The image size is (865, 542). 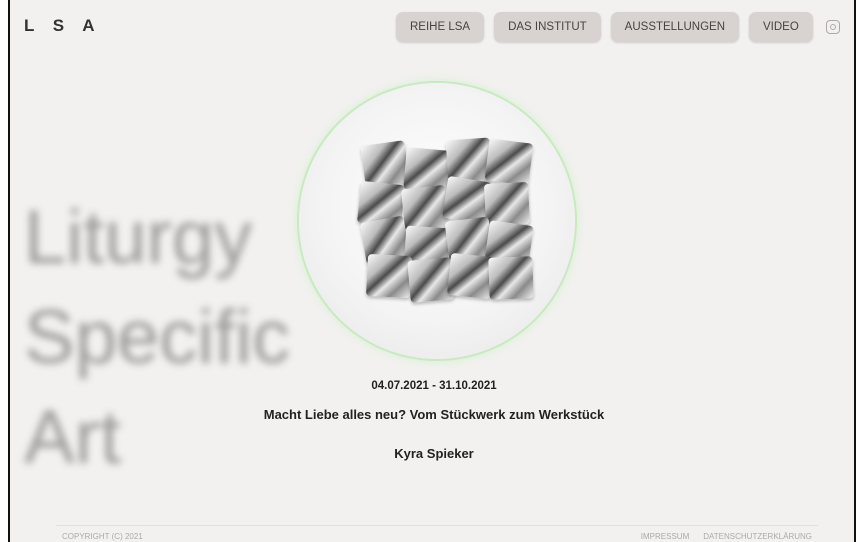 I want to click on background-title-line-1: Liturgy, so click(x=138, y=237).